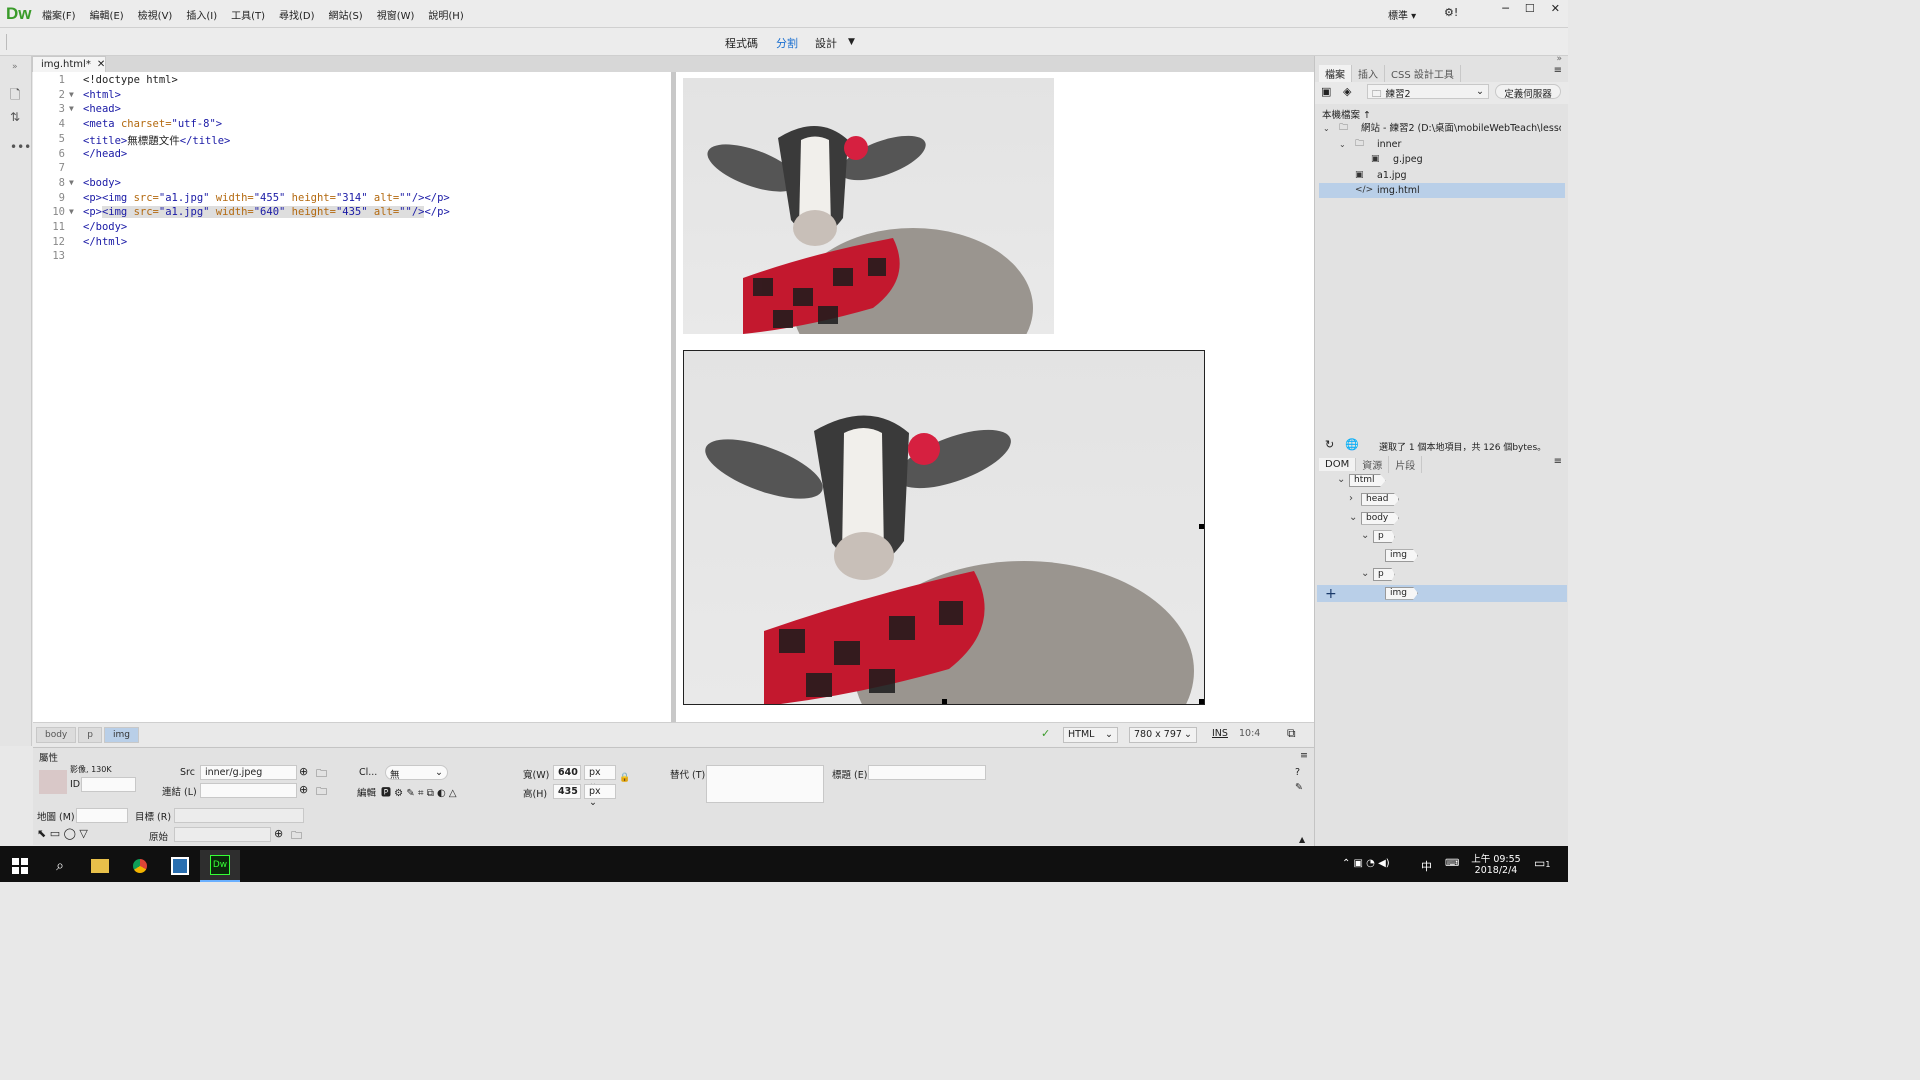 This screenshot has width=1920, height=1080. I want to click on point-to-file-icon: ⊕, so click(303, 771).